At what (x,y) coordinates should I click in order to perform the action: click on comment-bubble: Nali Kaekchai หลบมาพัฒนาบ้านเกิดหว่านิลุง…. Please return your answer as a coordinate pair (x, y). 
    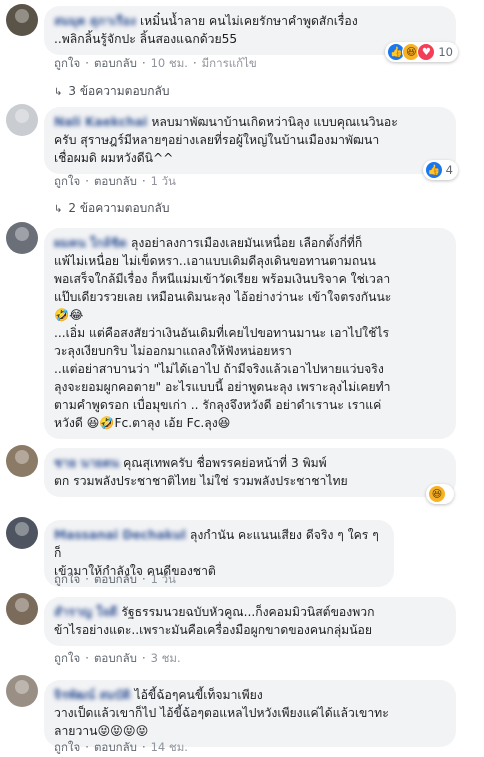
    Looking at the image, I should click on (250, 140).